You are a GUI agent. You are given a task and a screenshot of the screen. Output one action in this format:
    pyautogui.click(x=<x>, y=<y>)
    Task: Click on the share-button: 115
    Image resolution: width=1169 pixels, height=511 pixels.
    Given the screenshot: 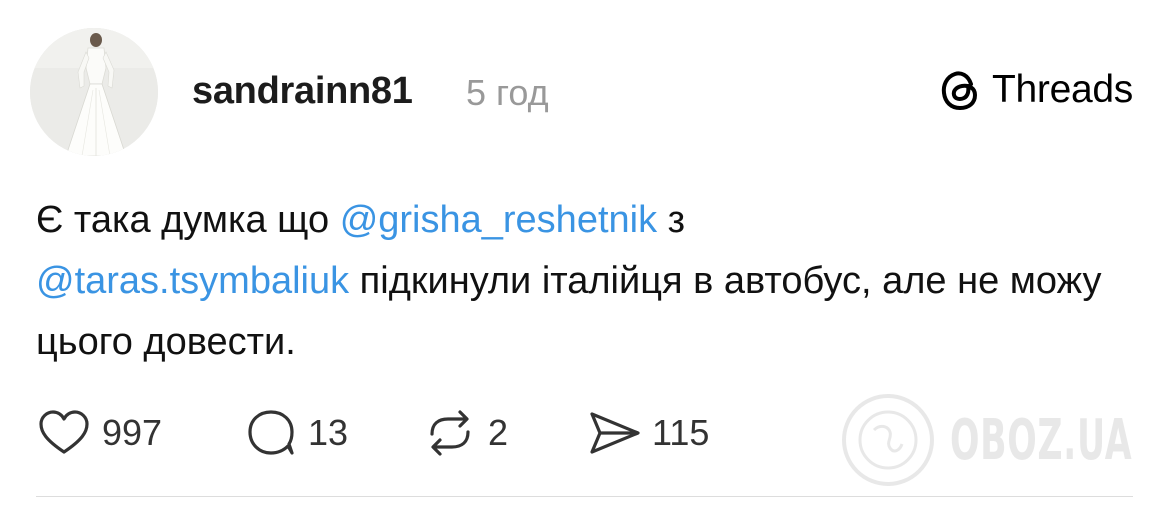 What is the action you would take?
    pyautogui.click(x=647, y=433)
    